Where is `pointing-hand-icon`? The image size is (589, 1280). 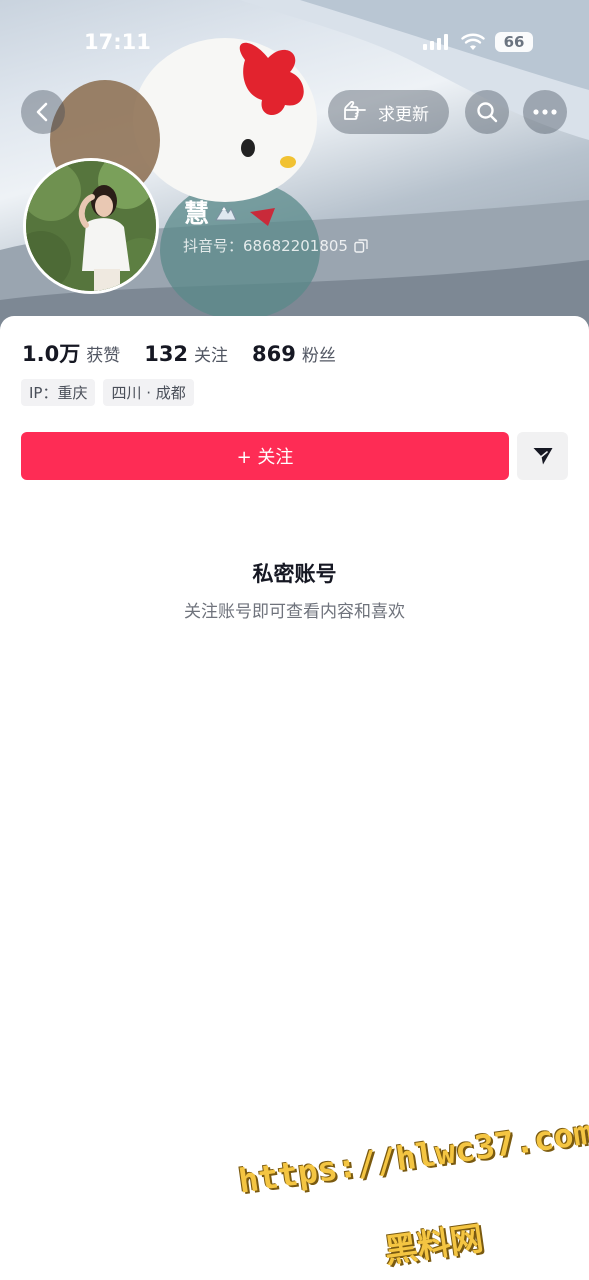
pointing-hand-icon is located at coordinates (355, 110).